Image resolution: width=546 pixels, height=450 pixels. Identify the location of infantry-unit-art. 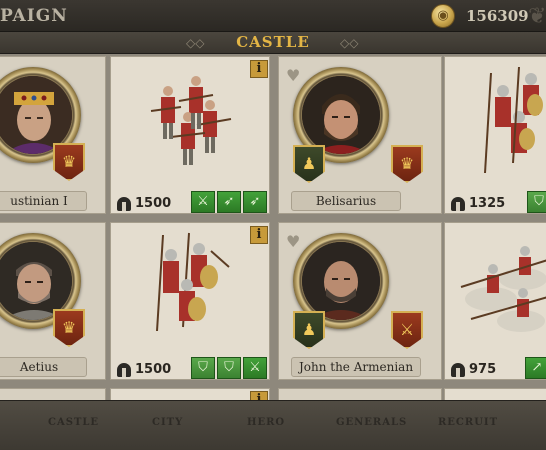
(513, 120).